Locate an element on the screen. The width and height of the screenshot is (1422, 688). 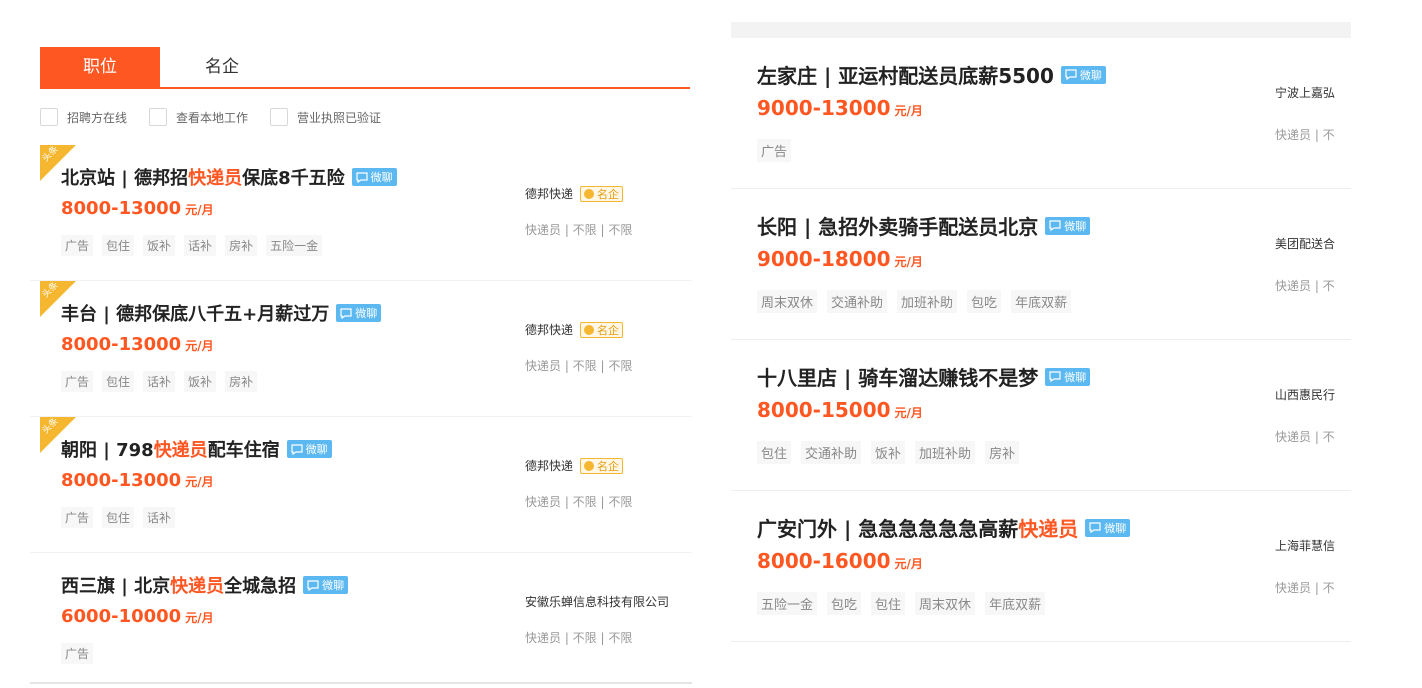
job-title-link: 北京站 | 德邦招 快递员 保底8千五险 微聊 is located at coordinates (229, 177).